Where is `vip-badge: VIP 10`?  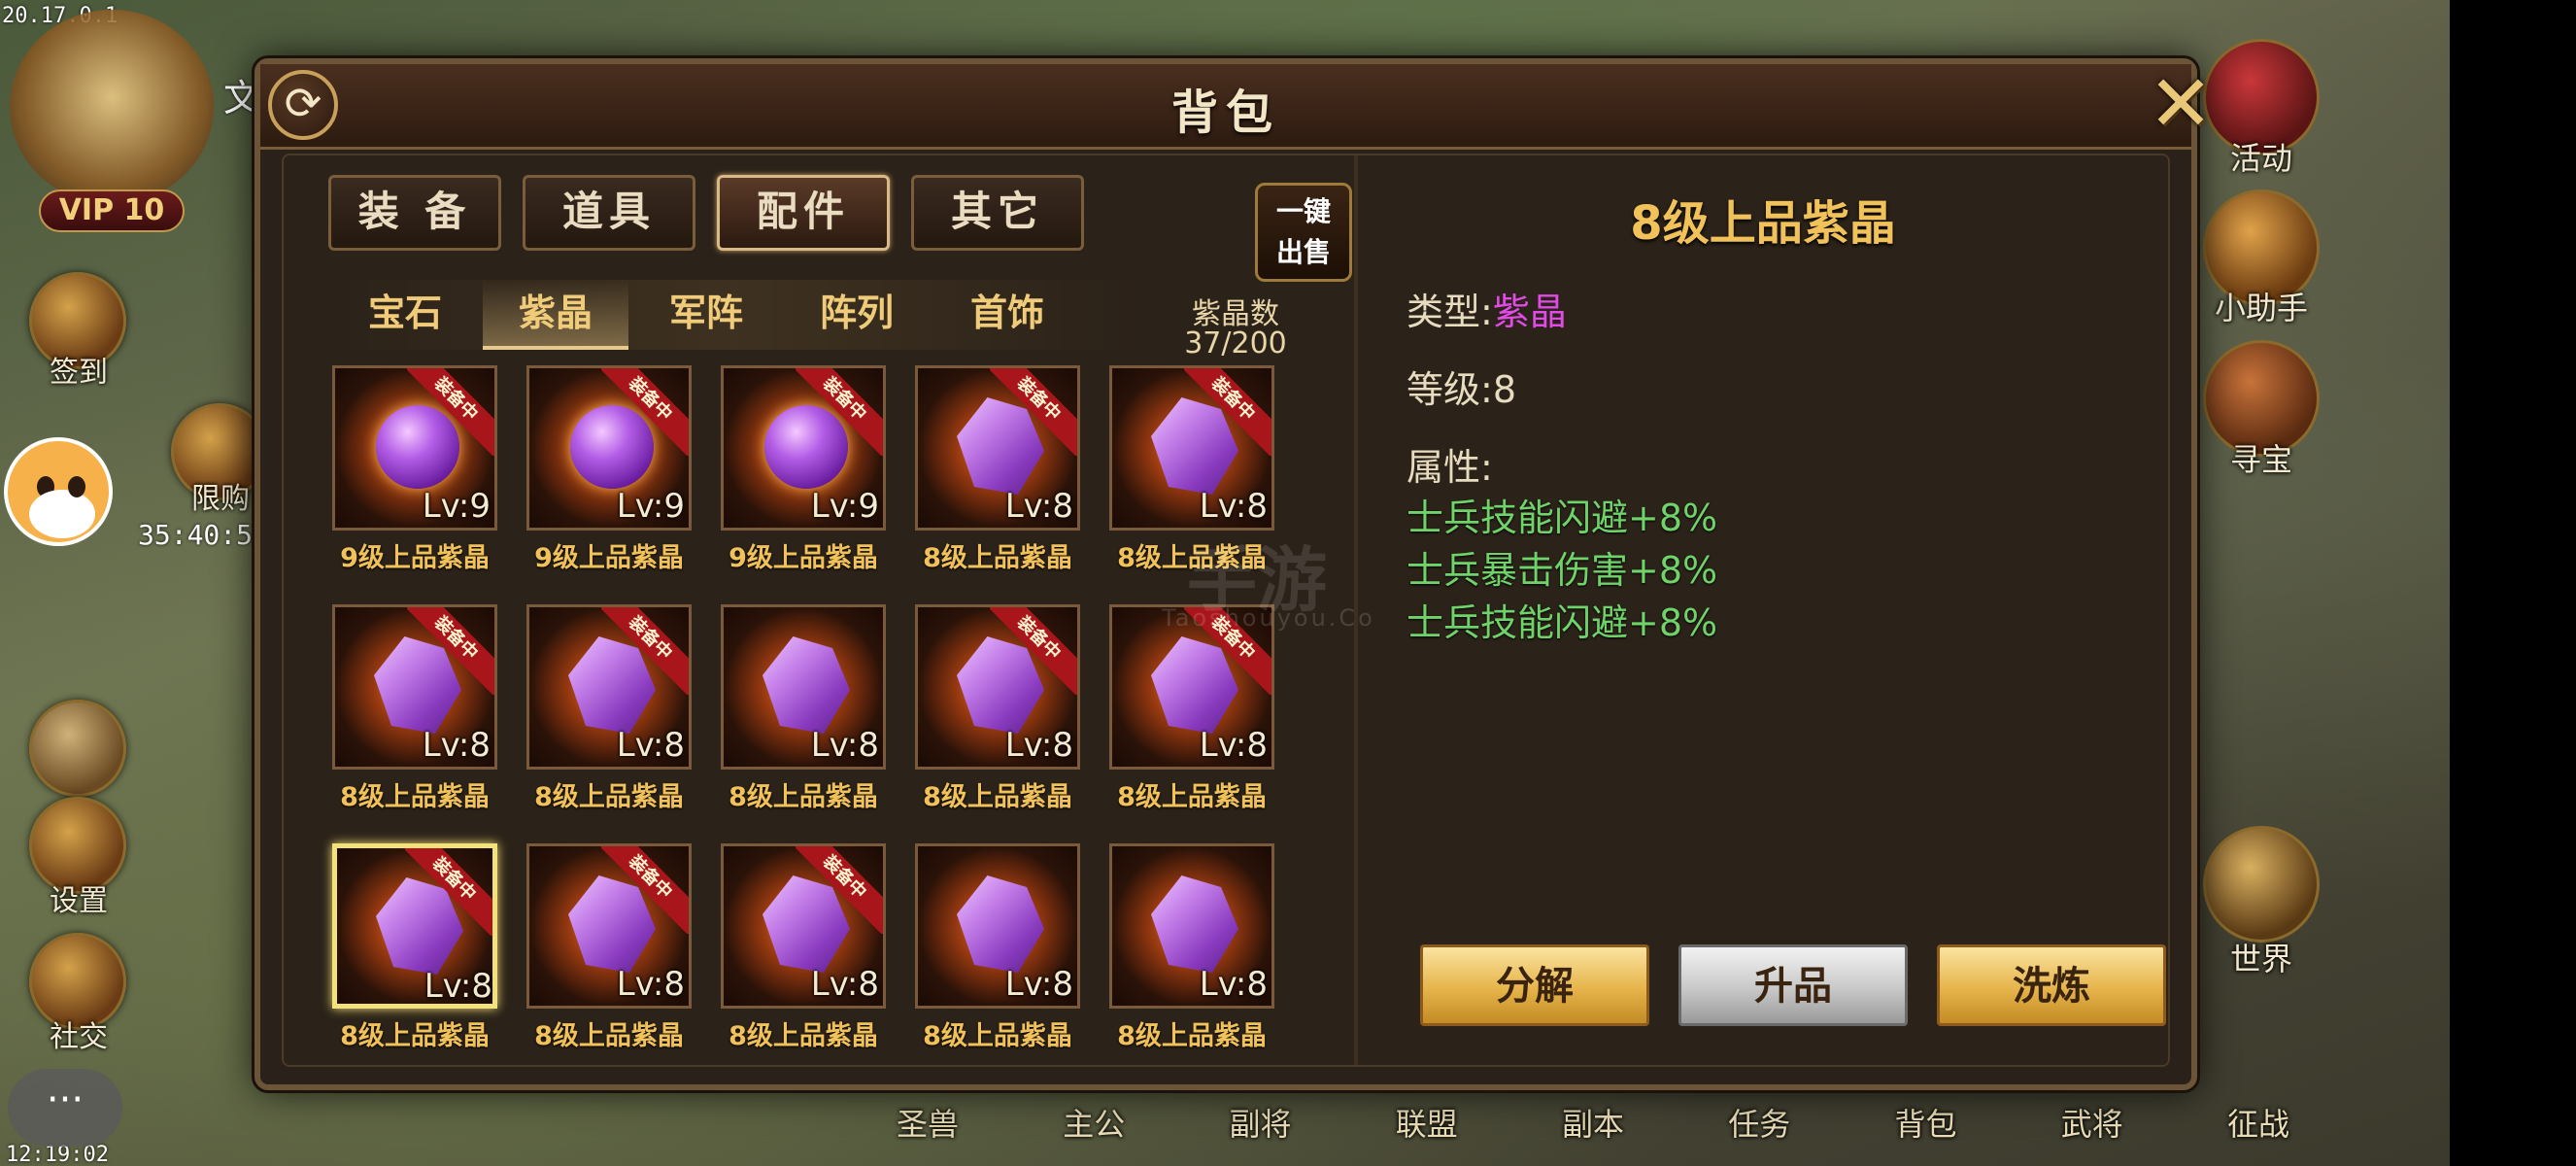 vip-badge: VIP 10 is located at coordinates (112, 210).